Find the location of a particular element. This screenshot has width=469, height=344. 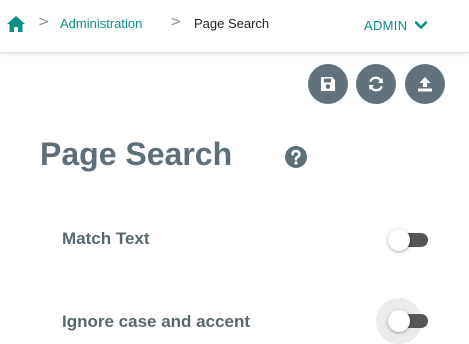

ignore-case-accent-label: Ignore case and accent is located at coordinates (156, 321).